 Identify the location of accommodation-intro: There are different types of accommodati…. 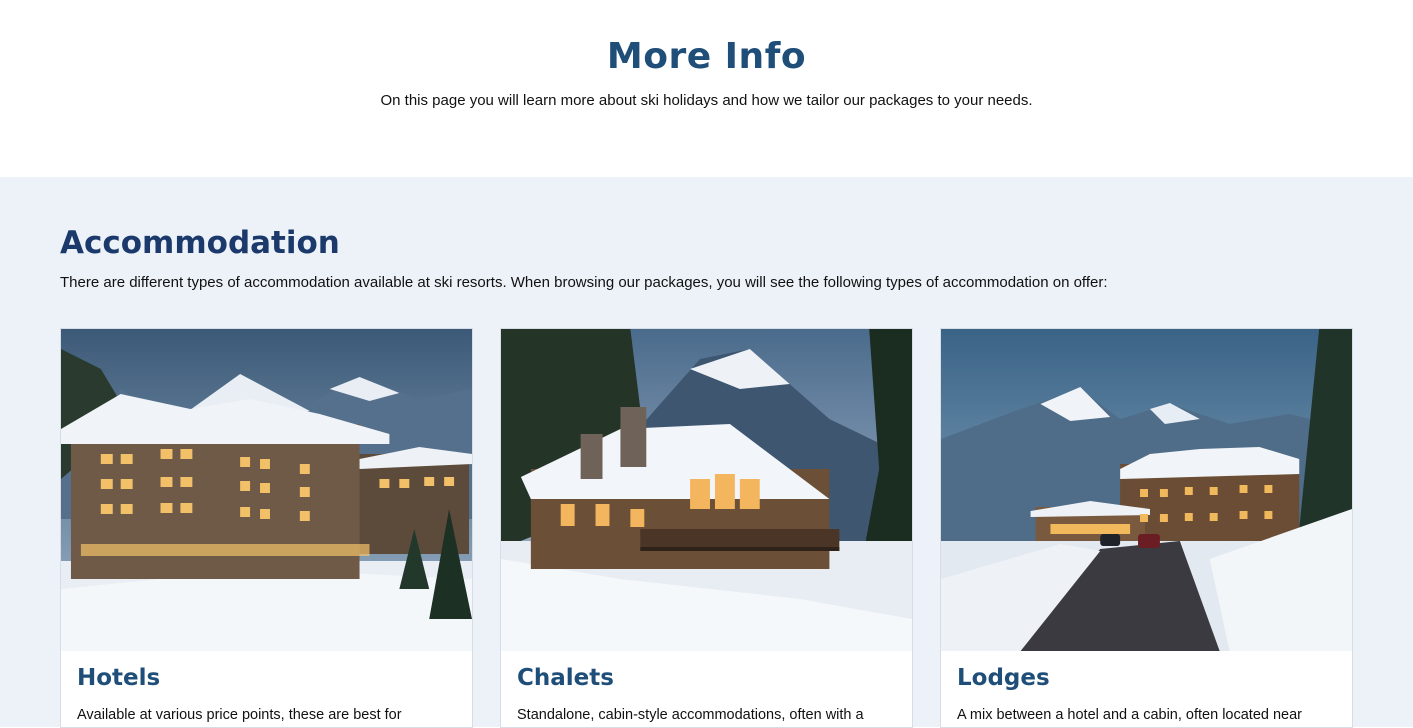
(584, 282).